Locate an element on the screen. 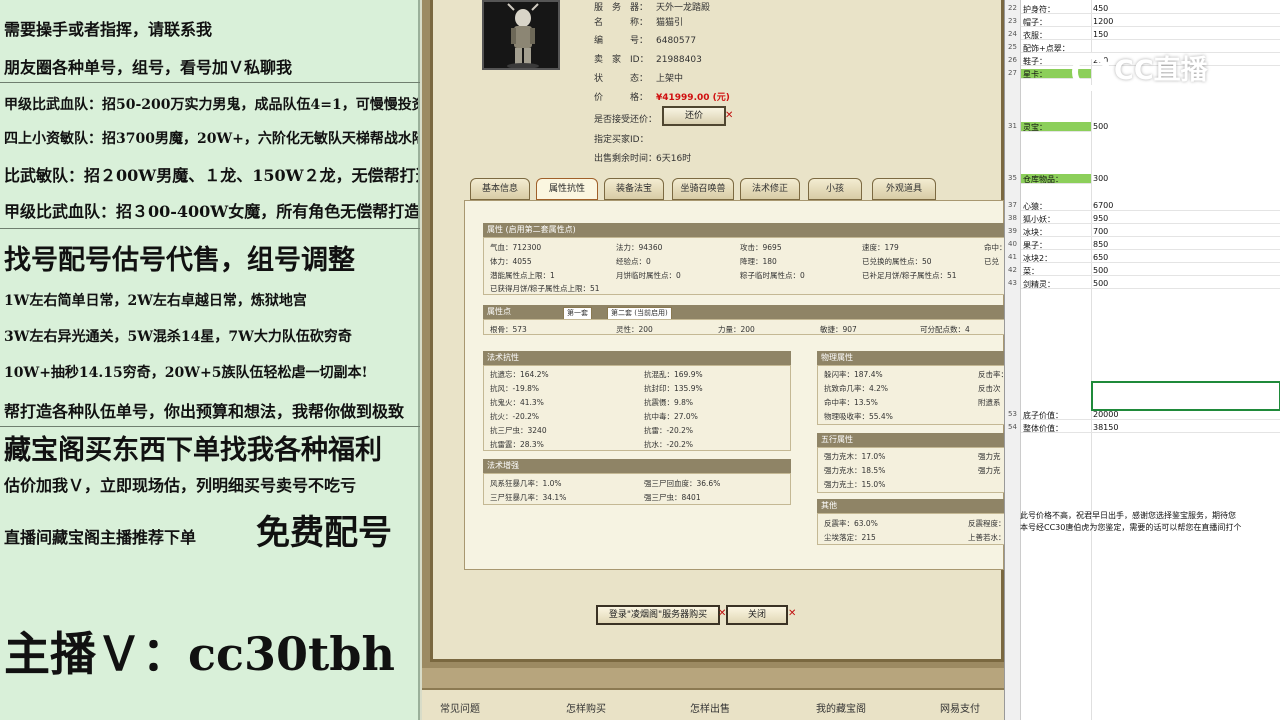  ad-line-10: 帮打造各种队伍单号，你出预算和想法，我帮你做到极致 is located at coordinates (204, 411).